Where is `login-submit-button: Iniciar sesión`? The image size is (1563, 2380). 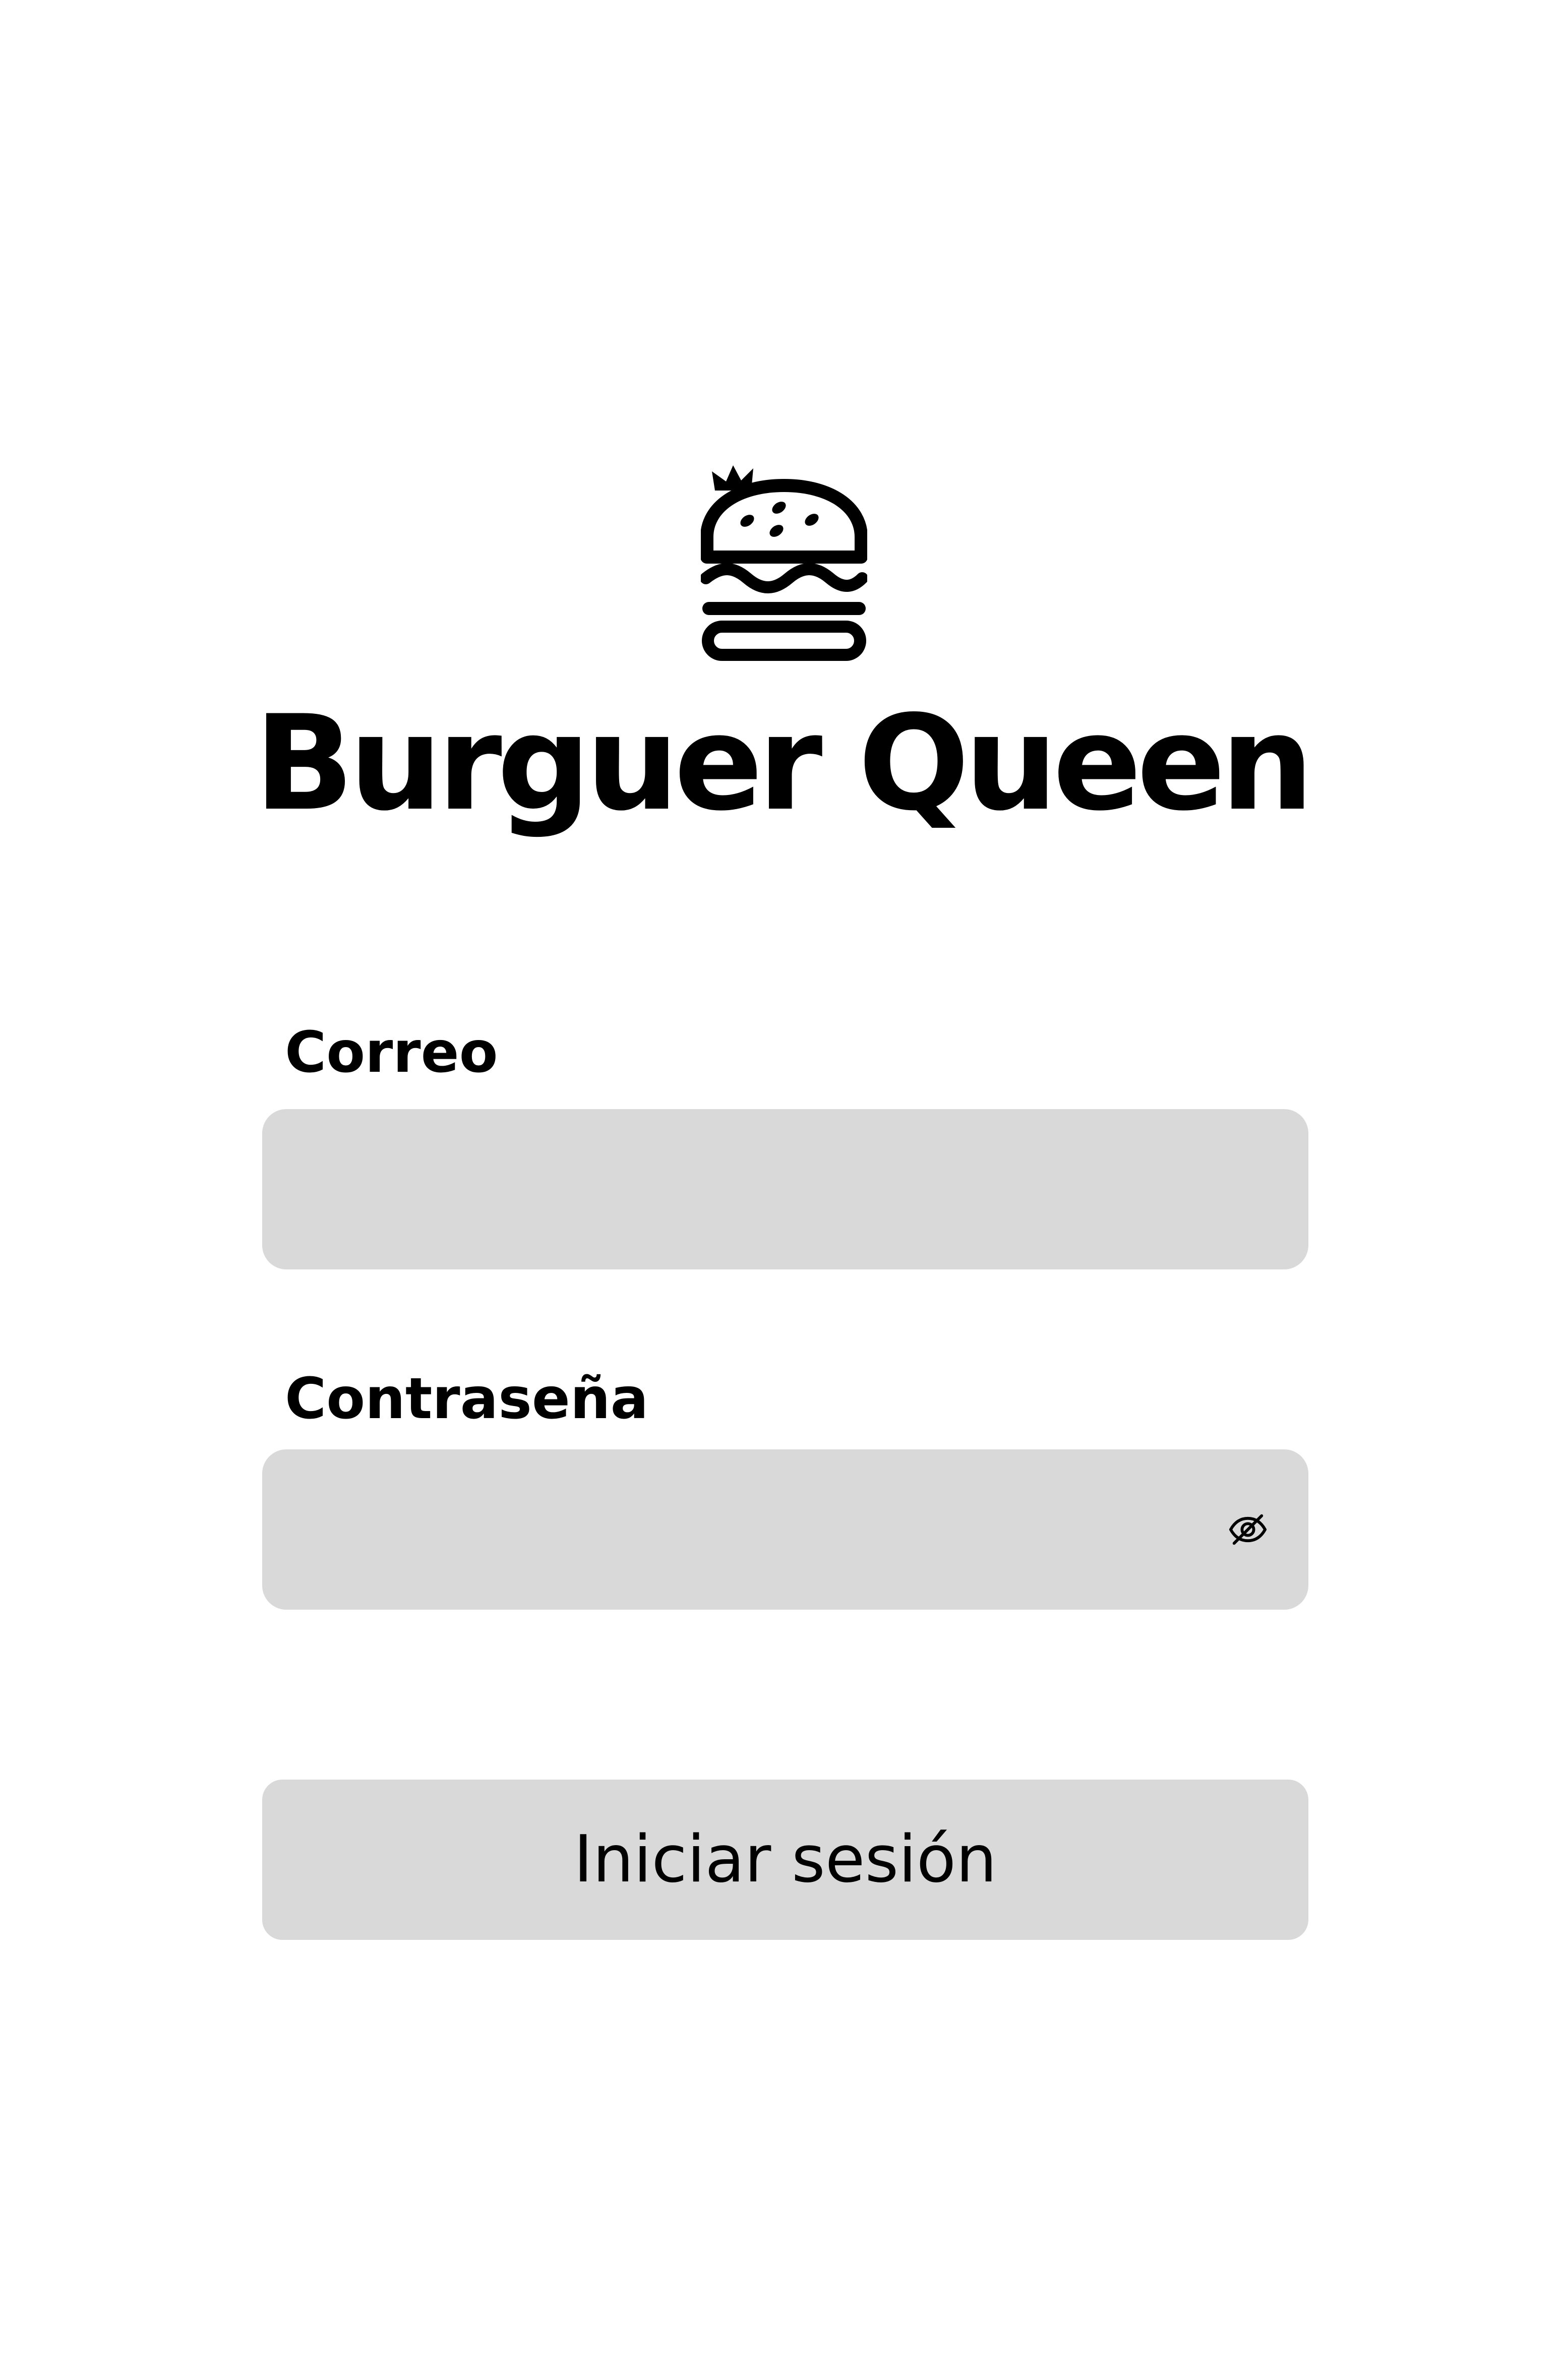 login-submit-button: Iniciar sesión is located at coordinates (785, 1860).